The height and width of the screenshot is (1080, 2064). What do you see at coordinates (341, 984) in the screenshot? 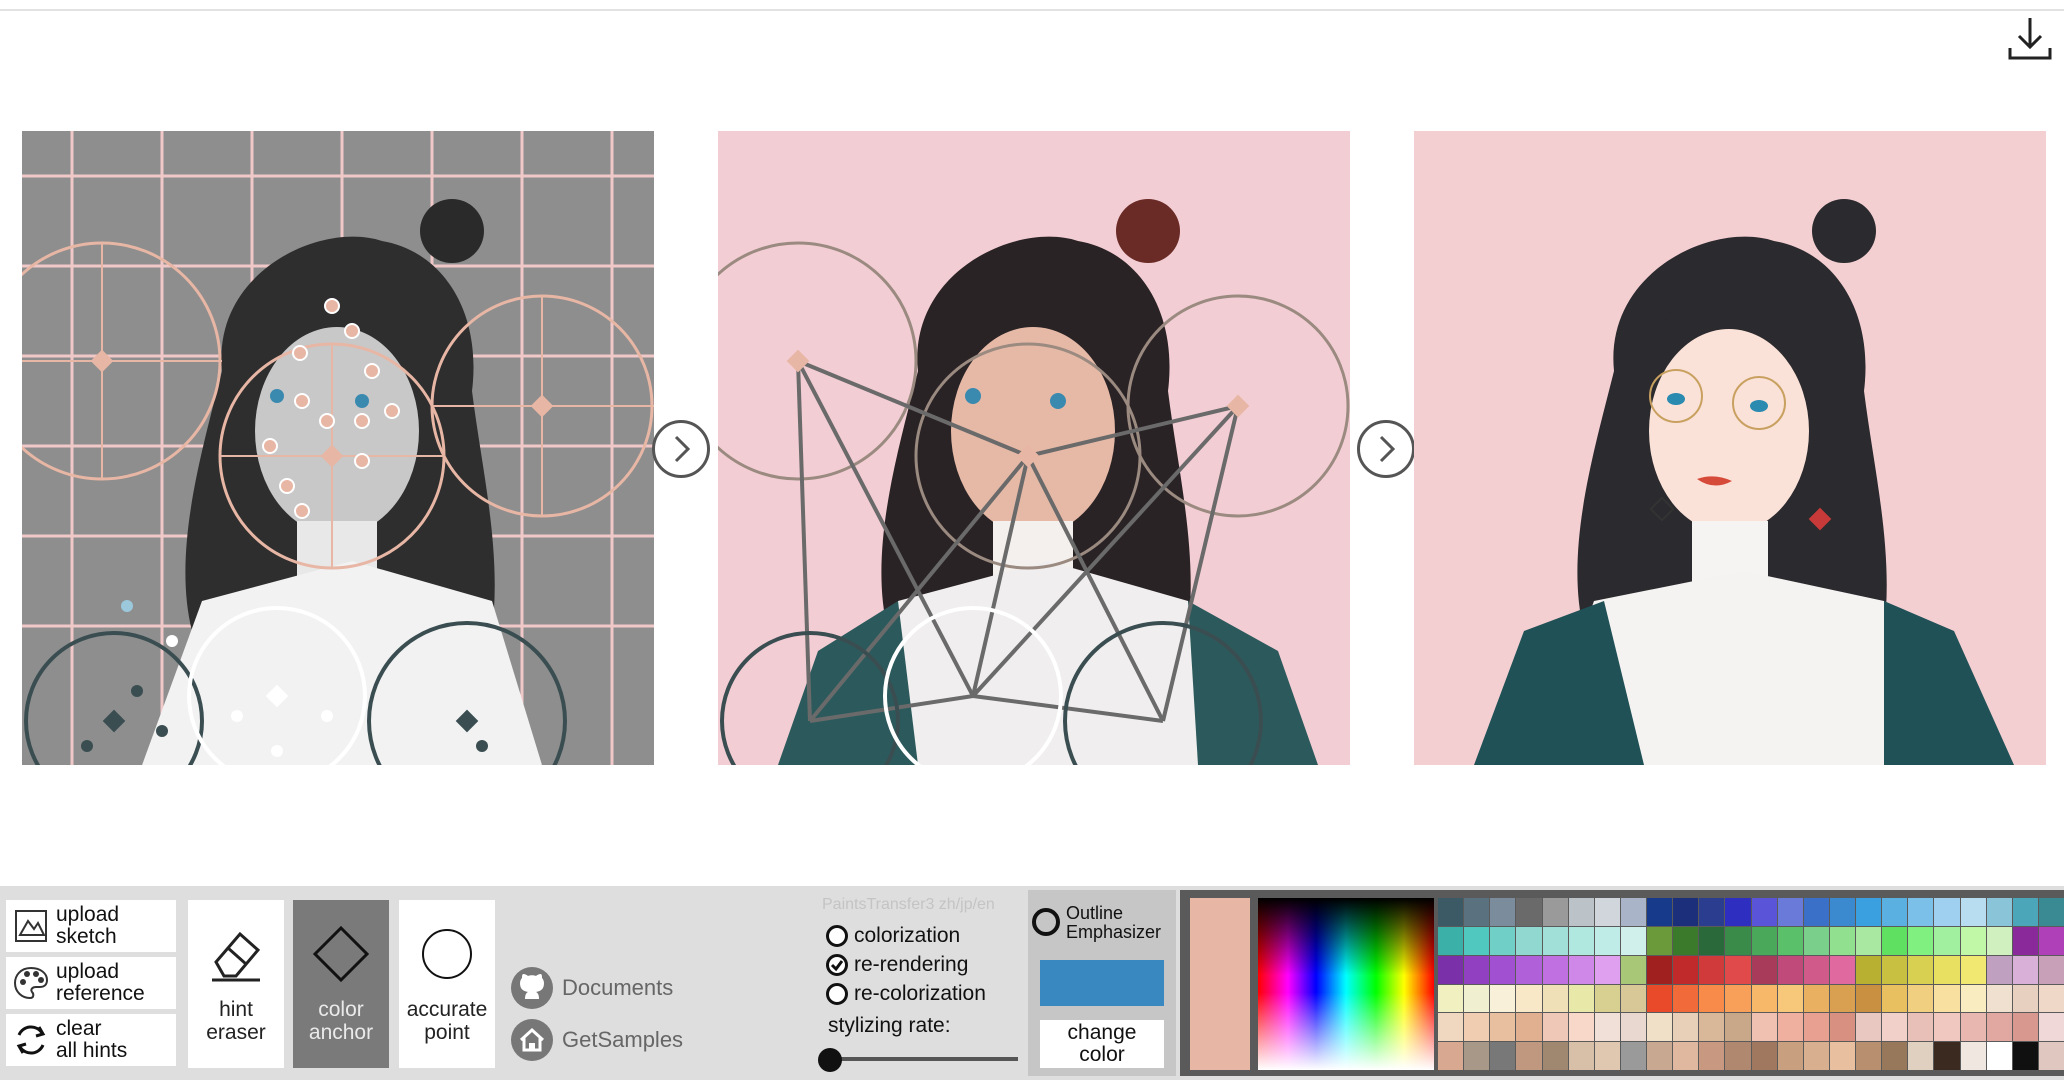
I see `color-anchor-button: color anchor` at bounding box center [341, 984].